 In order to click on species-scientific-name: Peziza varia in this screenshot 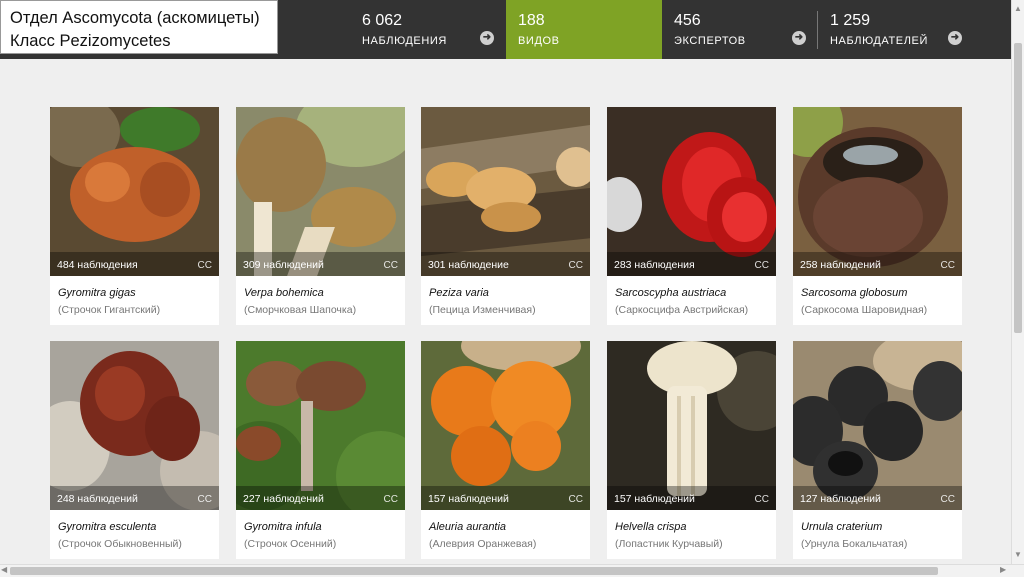, I will do `click(459, 293)`.